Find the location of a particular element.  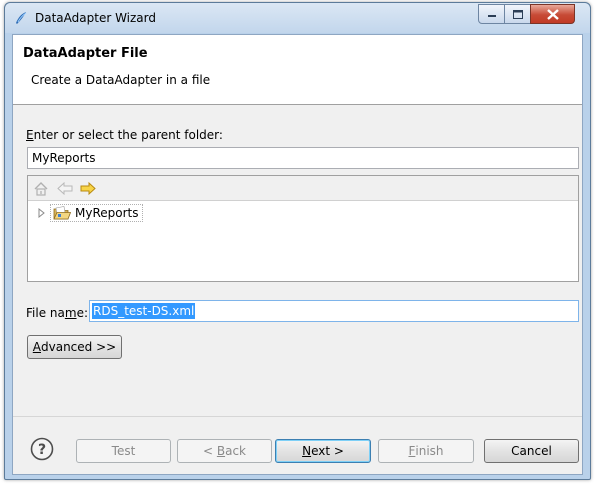

tree-item-myreports: MyReports is located at coordinates (89, 213).